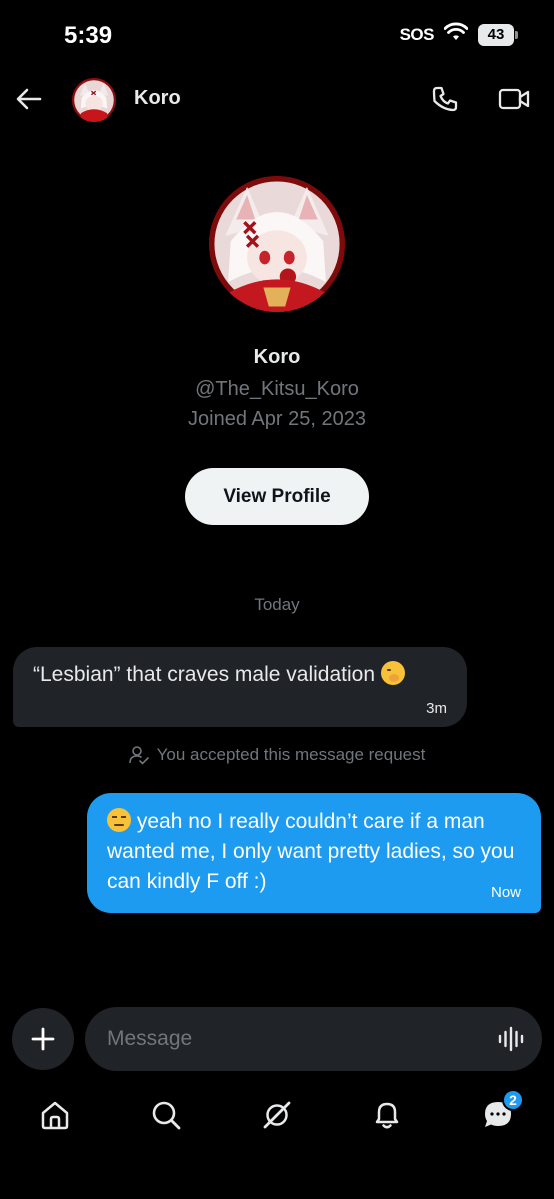 This screenshot has width=554, height=1199. Describe the element at coordinates (505, 892) in the screenshot. I see `message-timestamp: Now` at that location.